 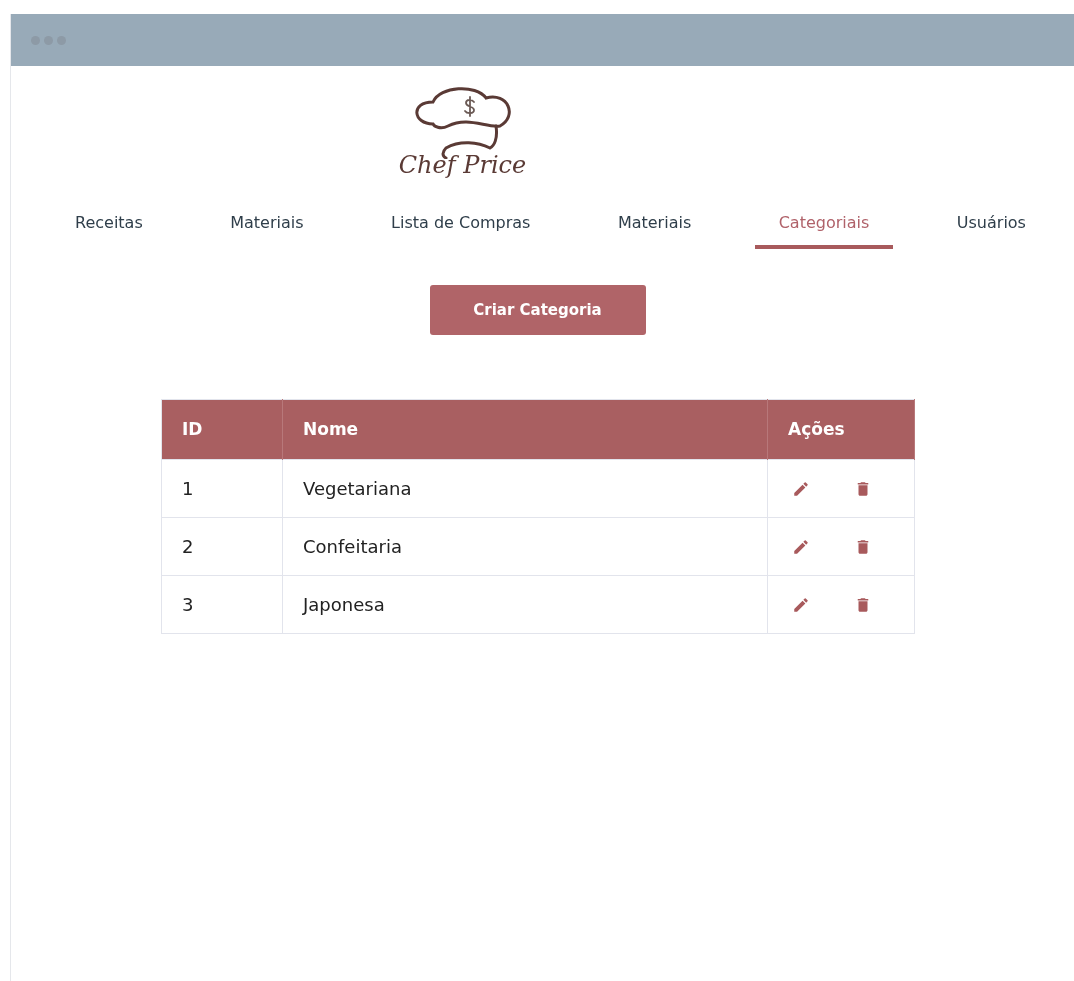 What do you see at coordinates (537, 310) in the screenshot?
I see `create-category-button: Criar Categoria` at bounding box center [537, 310].